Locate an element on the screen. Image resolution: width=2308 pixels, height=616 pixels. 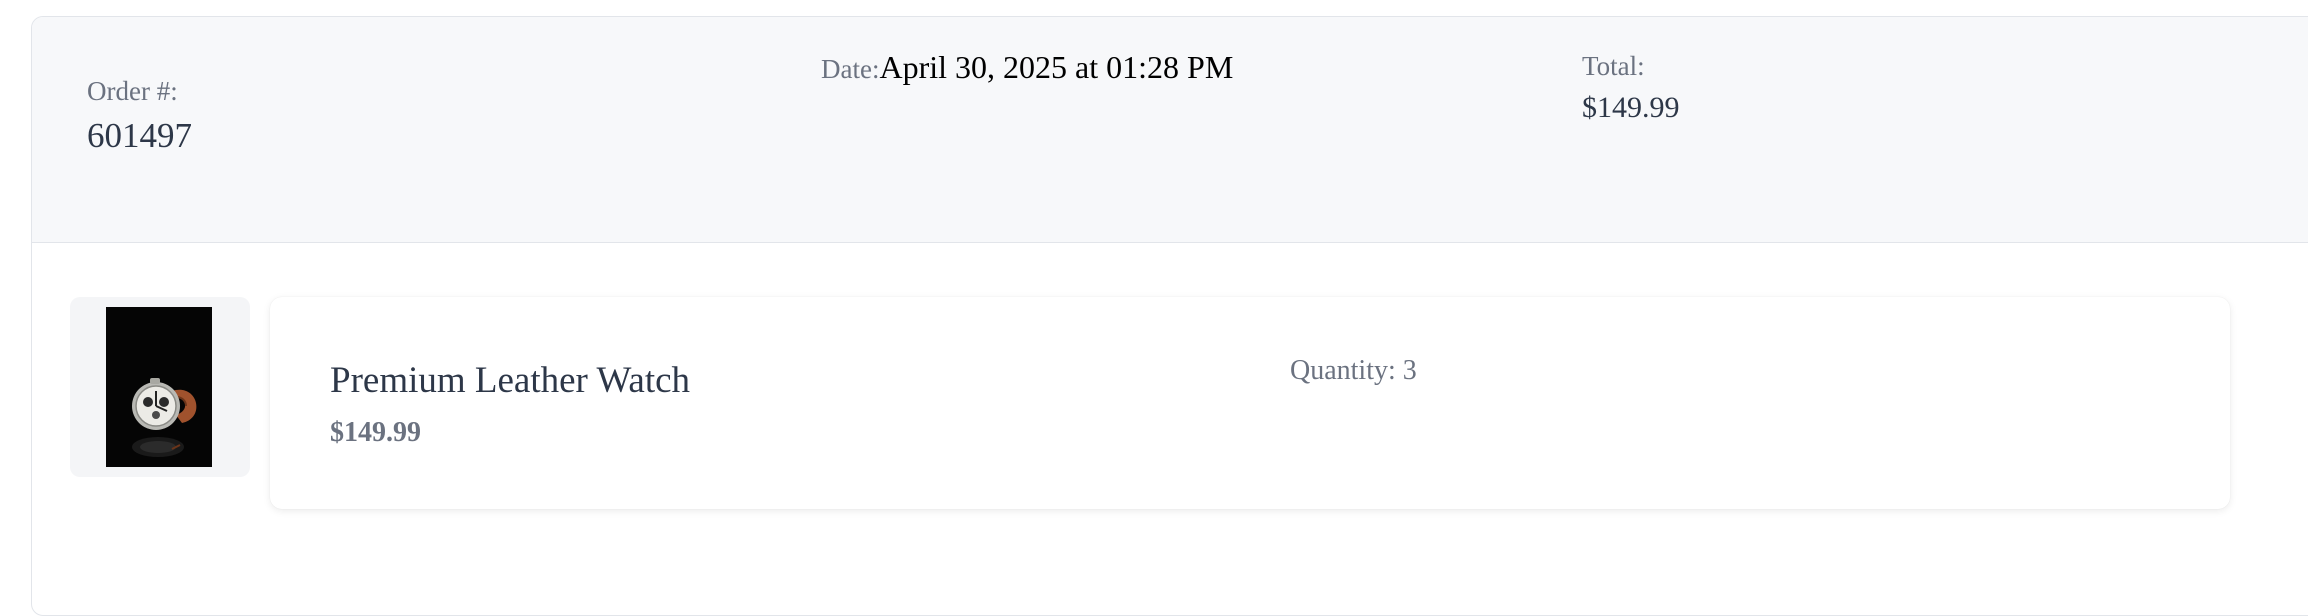
product-thumbnail-frame is located at coordinates (160, 387).